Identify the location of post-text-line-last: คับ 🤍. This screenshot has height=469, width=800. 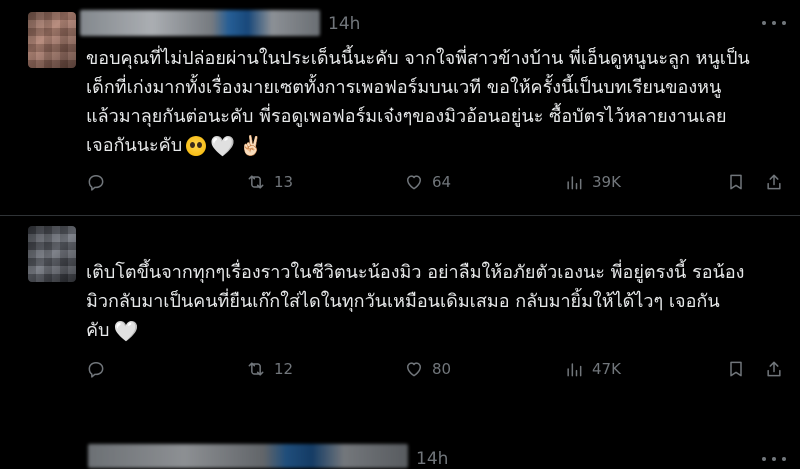
(436, 330).